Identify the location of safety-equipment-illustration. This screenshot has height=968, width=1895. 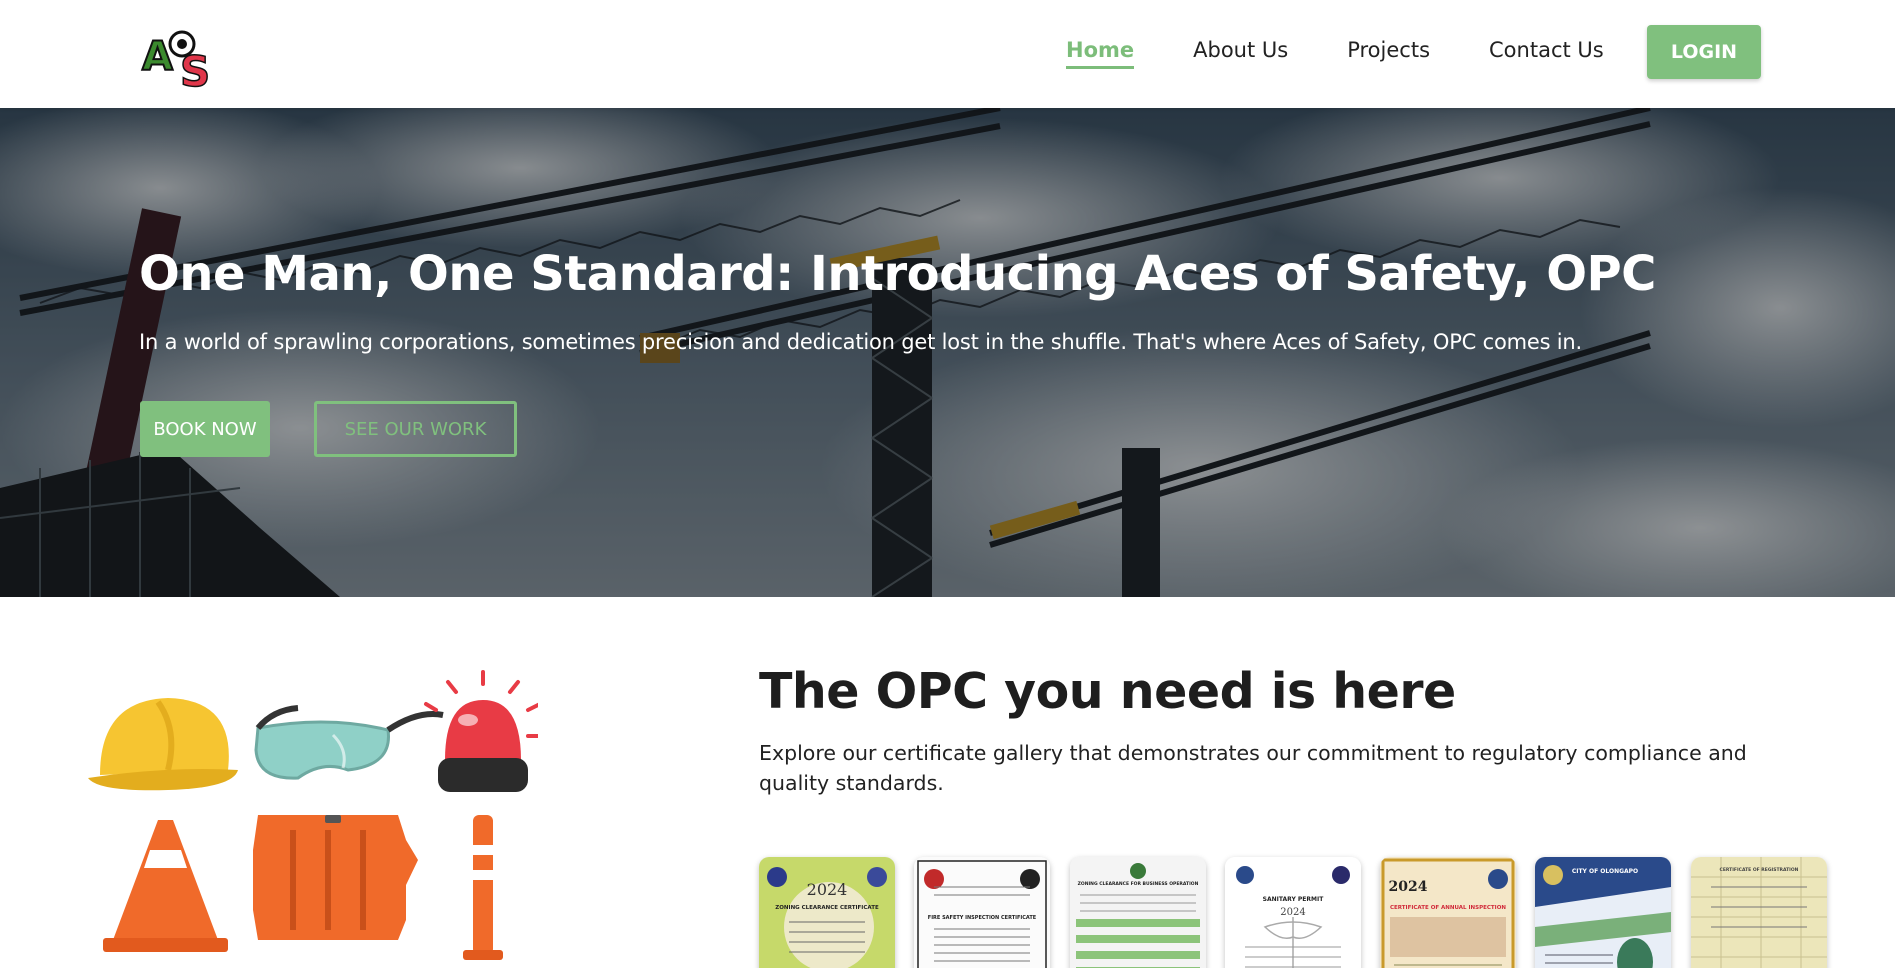
(313, 815).